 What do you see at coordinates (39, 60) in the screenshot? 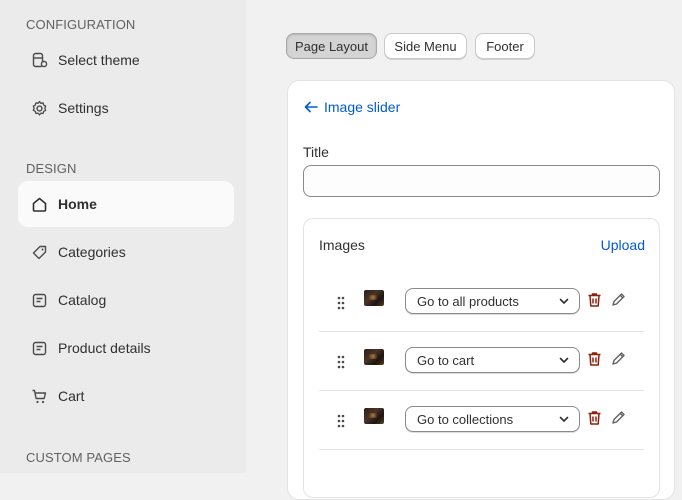
I see `theme-icon` at bounding box center [39, 60].